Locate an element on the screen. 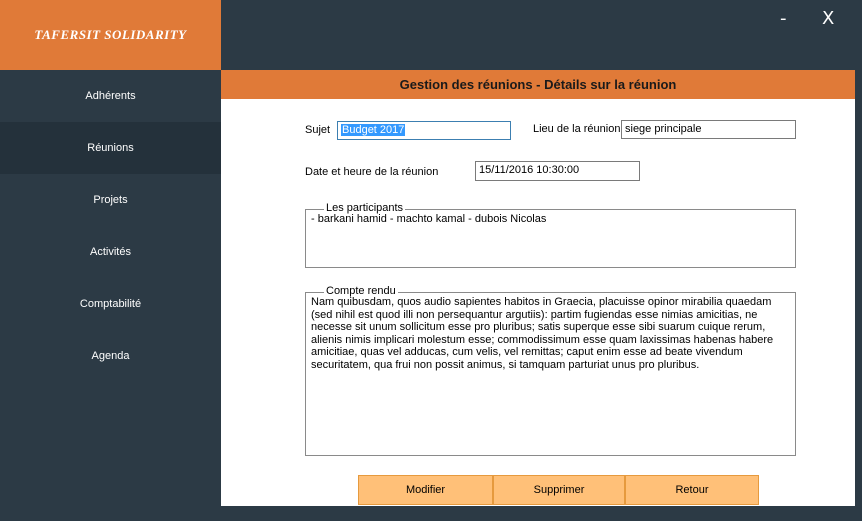 This screenshot has width=862, height=521. app-logo: TAFERSIT SOLIDARITY is located at coordinates (110, 35).